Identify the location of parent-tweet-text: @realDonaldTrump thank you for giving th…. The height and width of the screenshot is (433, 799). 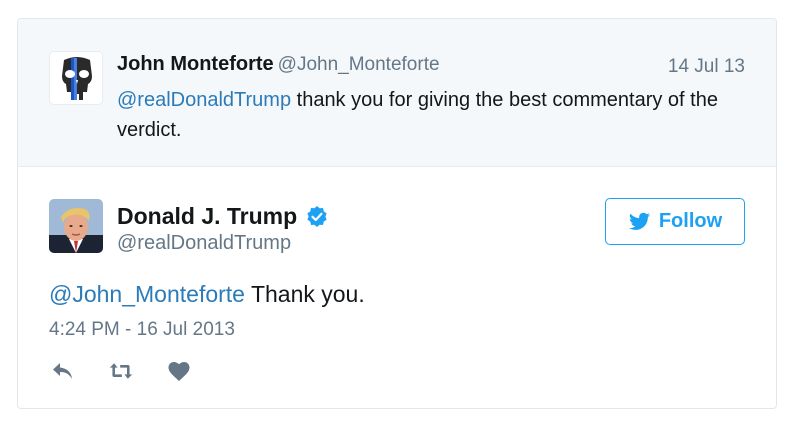
(427, 115).